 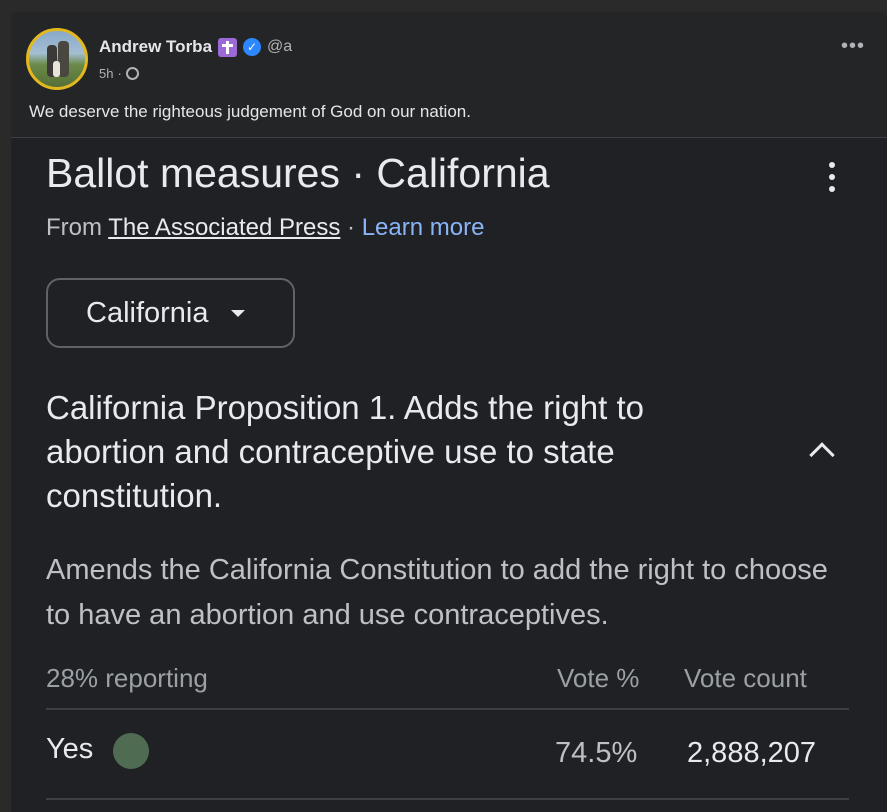 I want to click on reporting-status: 28% reporting, so click(x=127, y=678).